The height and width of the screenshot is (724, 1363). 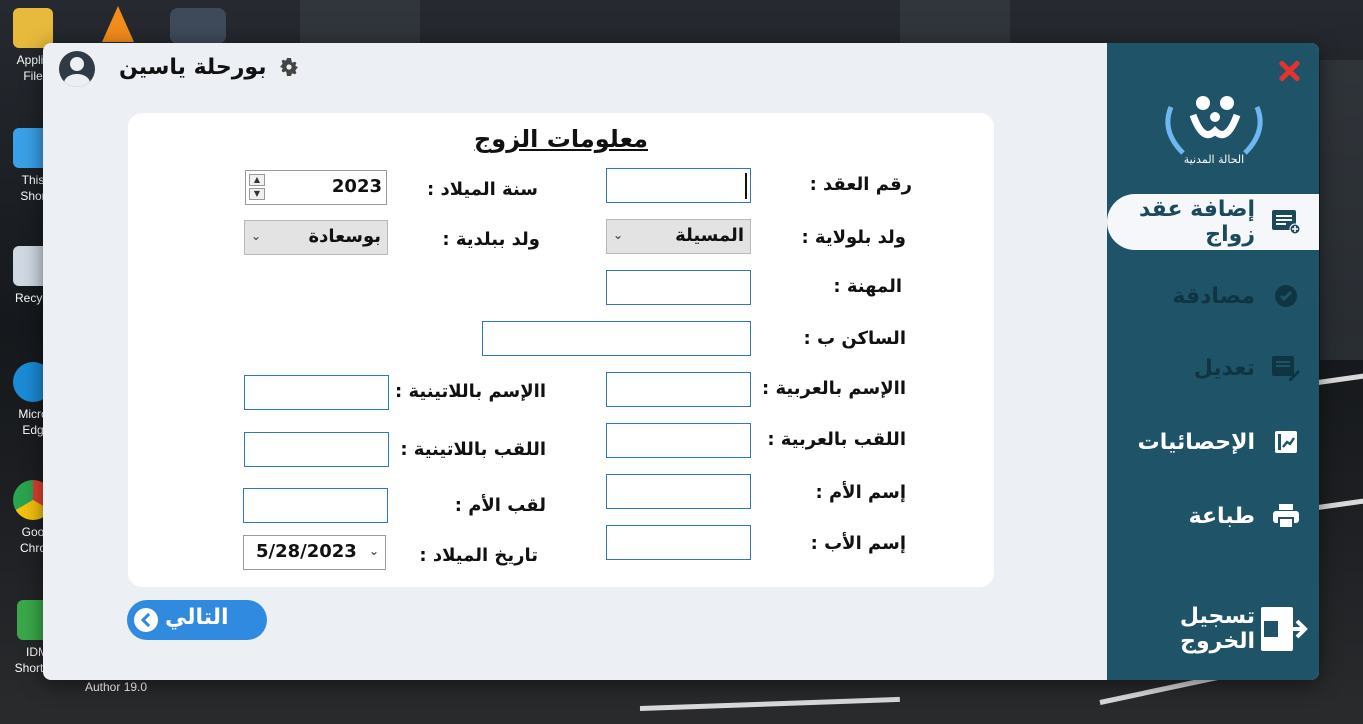 What do you see at coordinates (1196, 222) in the screenshot?
I see `nav-label: إضافة عقد زواج` at bounding box center [1196, 222].